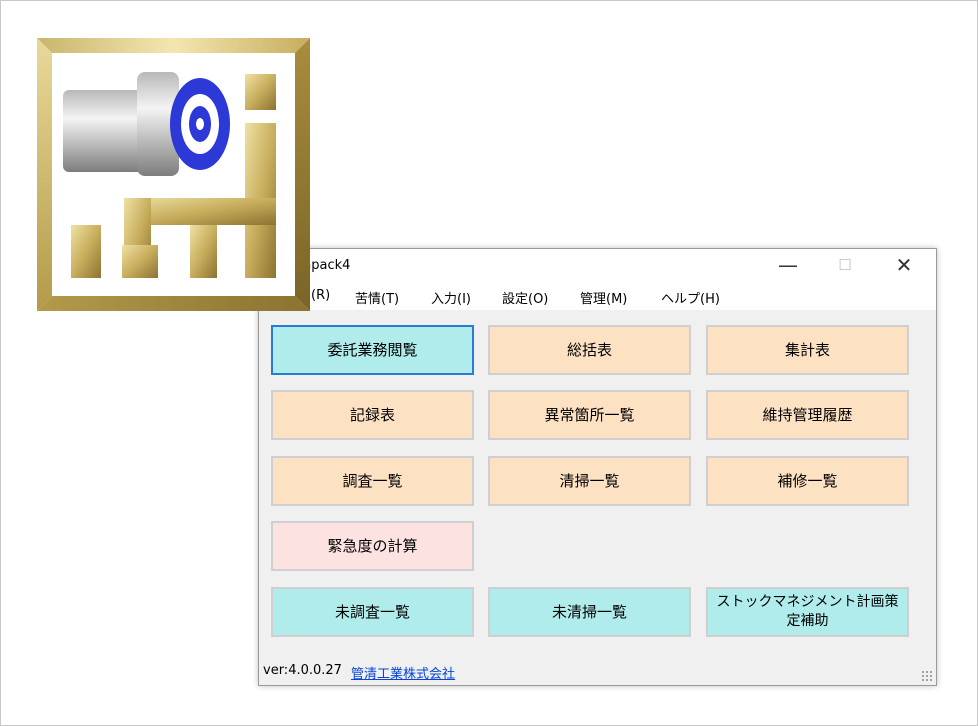 This screenshot has width=978, height=726. I want to click on michousa-button: 未調査一覧, so click(372, 612).